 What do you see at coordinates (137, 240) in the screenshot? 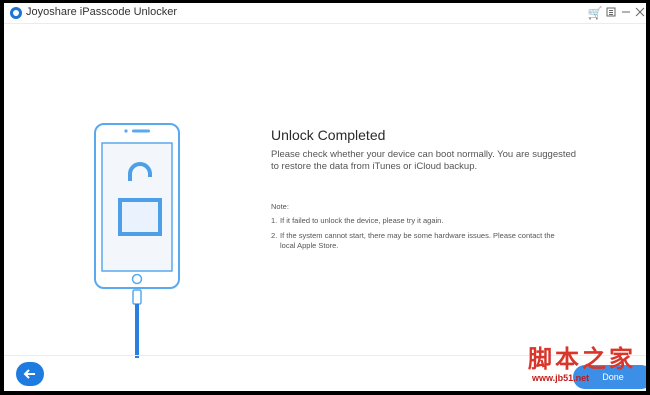
I see `phone-illustration` at bounding box center [137, 240].